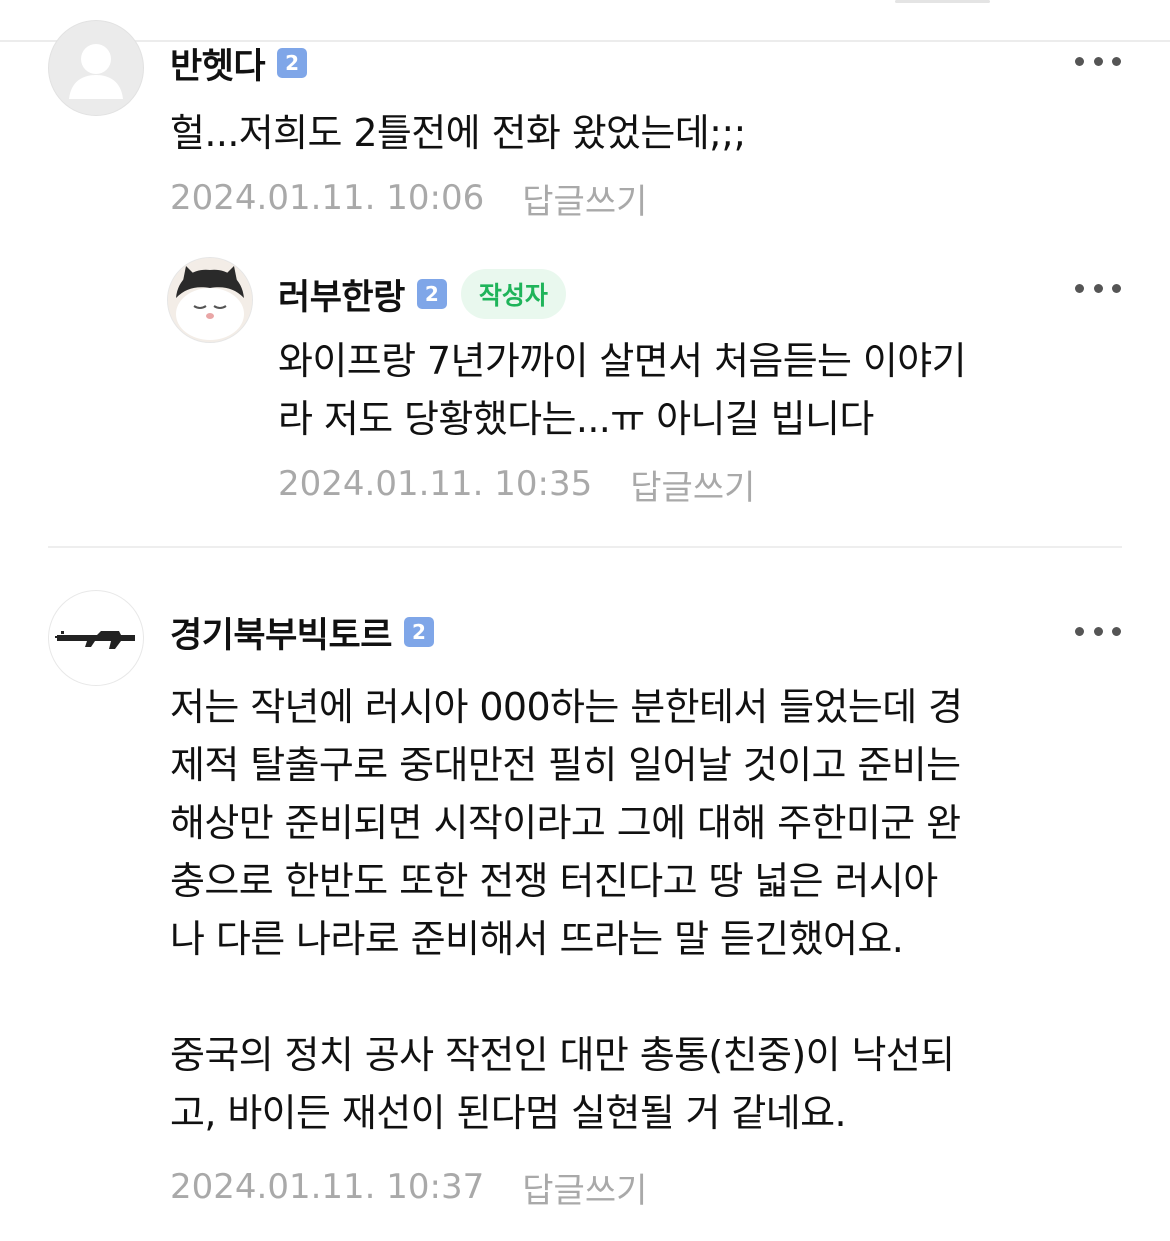 The image size is (1170, 1241). I want to click on comment-date: 2024.01.11. 10:35, so click(435, 484).